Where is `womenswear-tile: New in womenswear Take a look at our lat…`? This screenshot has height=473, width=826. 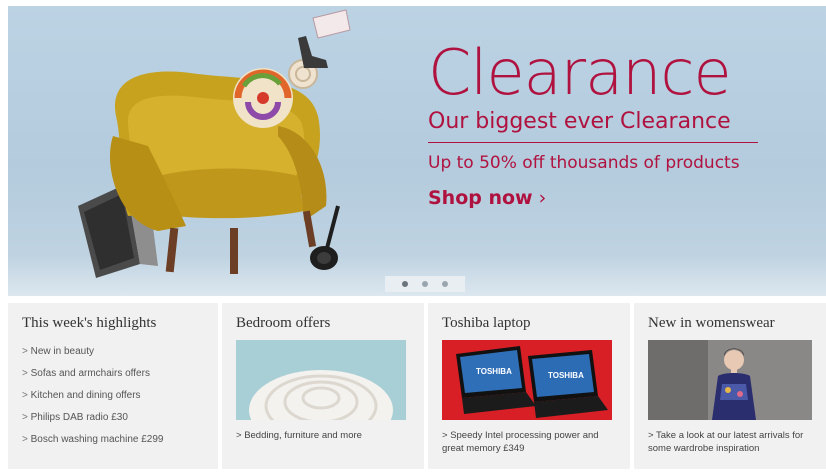 womenswear-tile: New in womenswear Take a look at our lat… is located at coordinates (730, 386).